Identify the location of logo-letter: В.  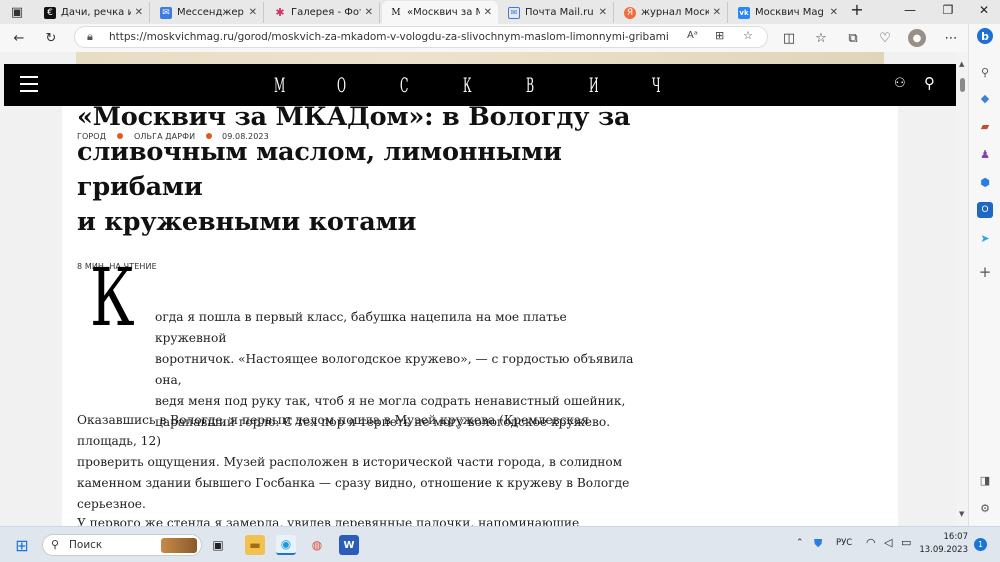
(530, 85).